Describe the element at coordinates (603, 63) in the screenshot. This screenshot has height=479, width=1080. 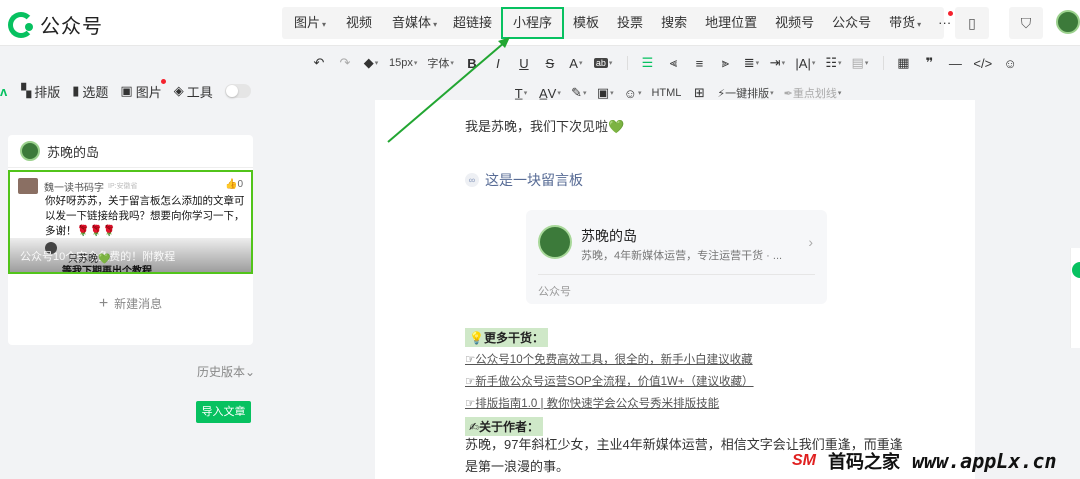
I see `background-color-icon: ab ▾` at that location.